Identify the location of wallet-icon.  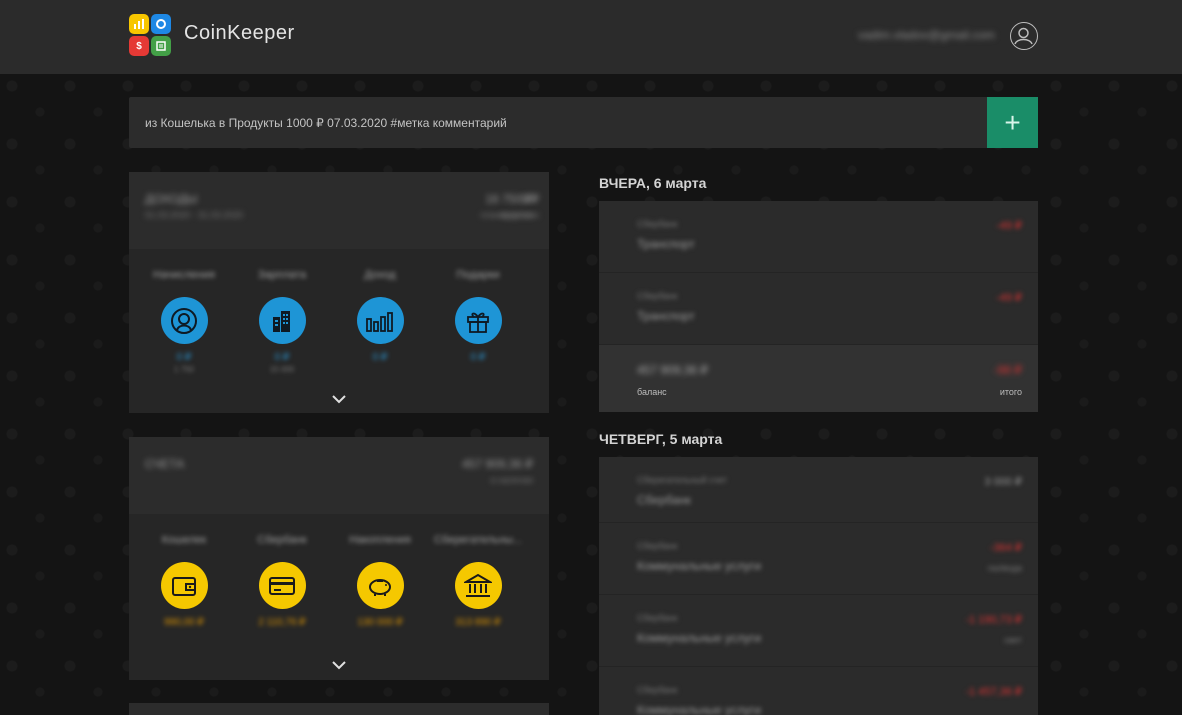
(184, 585).